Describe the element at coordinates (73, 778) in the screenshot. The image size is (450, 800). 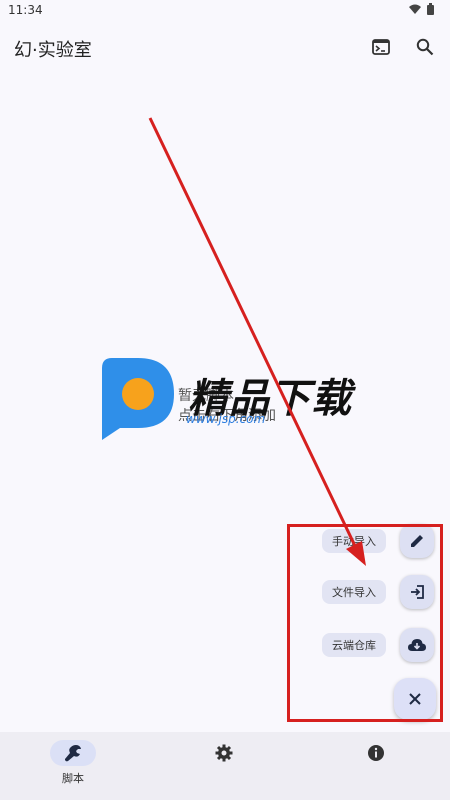
I see `nav-label-scripts: 脚本` at that location.